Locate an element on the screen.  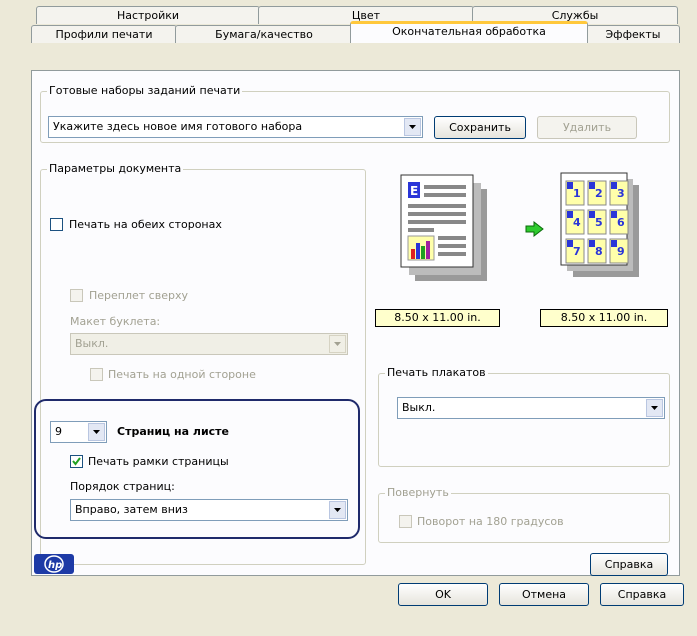
ok-button: OK is located at coordinates (443, 594).